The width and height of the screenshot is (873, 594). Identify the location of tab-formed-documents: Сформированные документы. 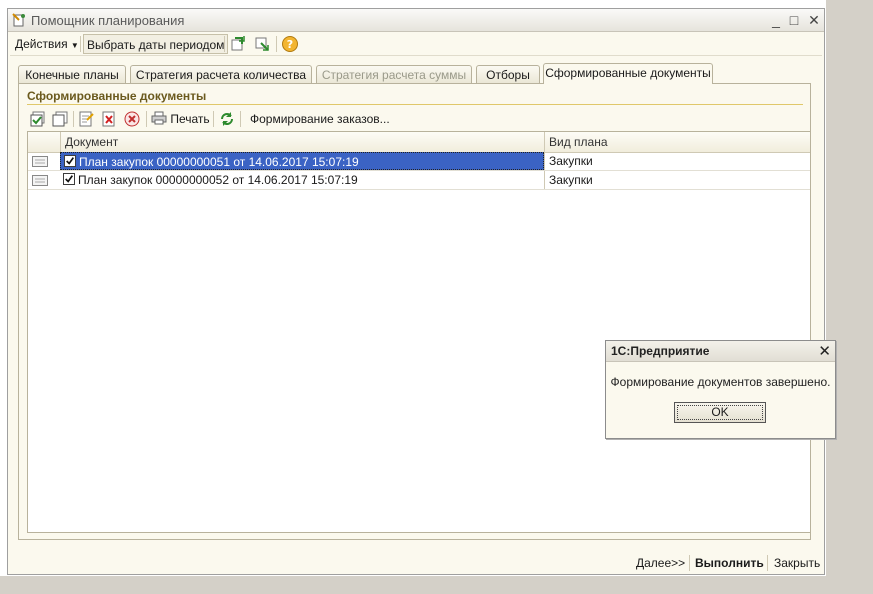
(628, 73).